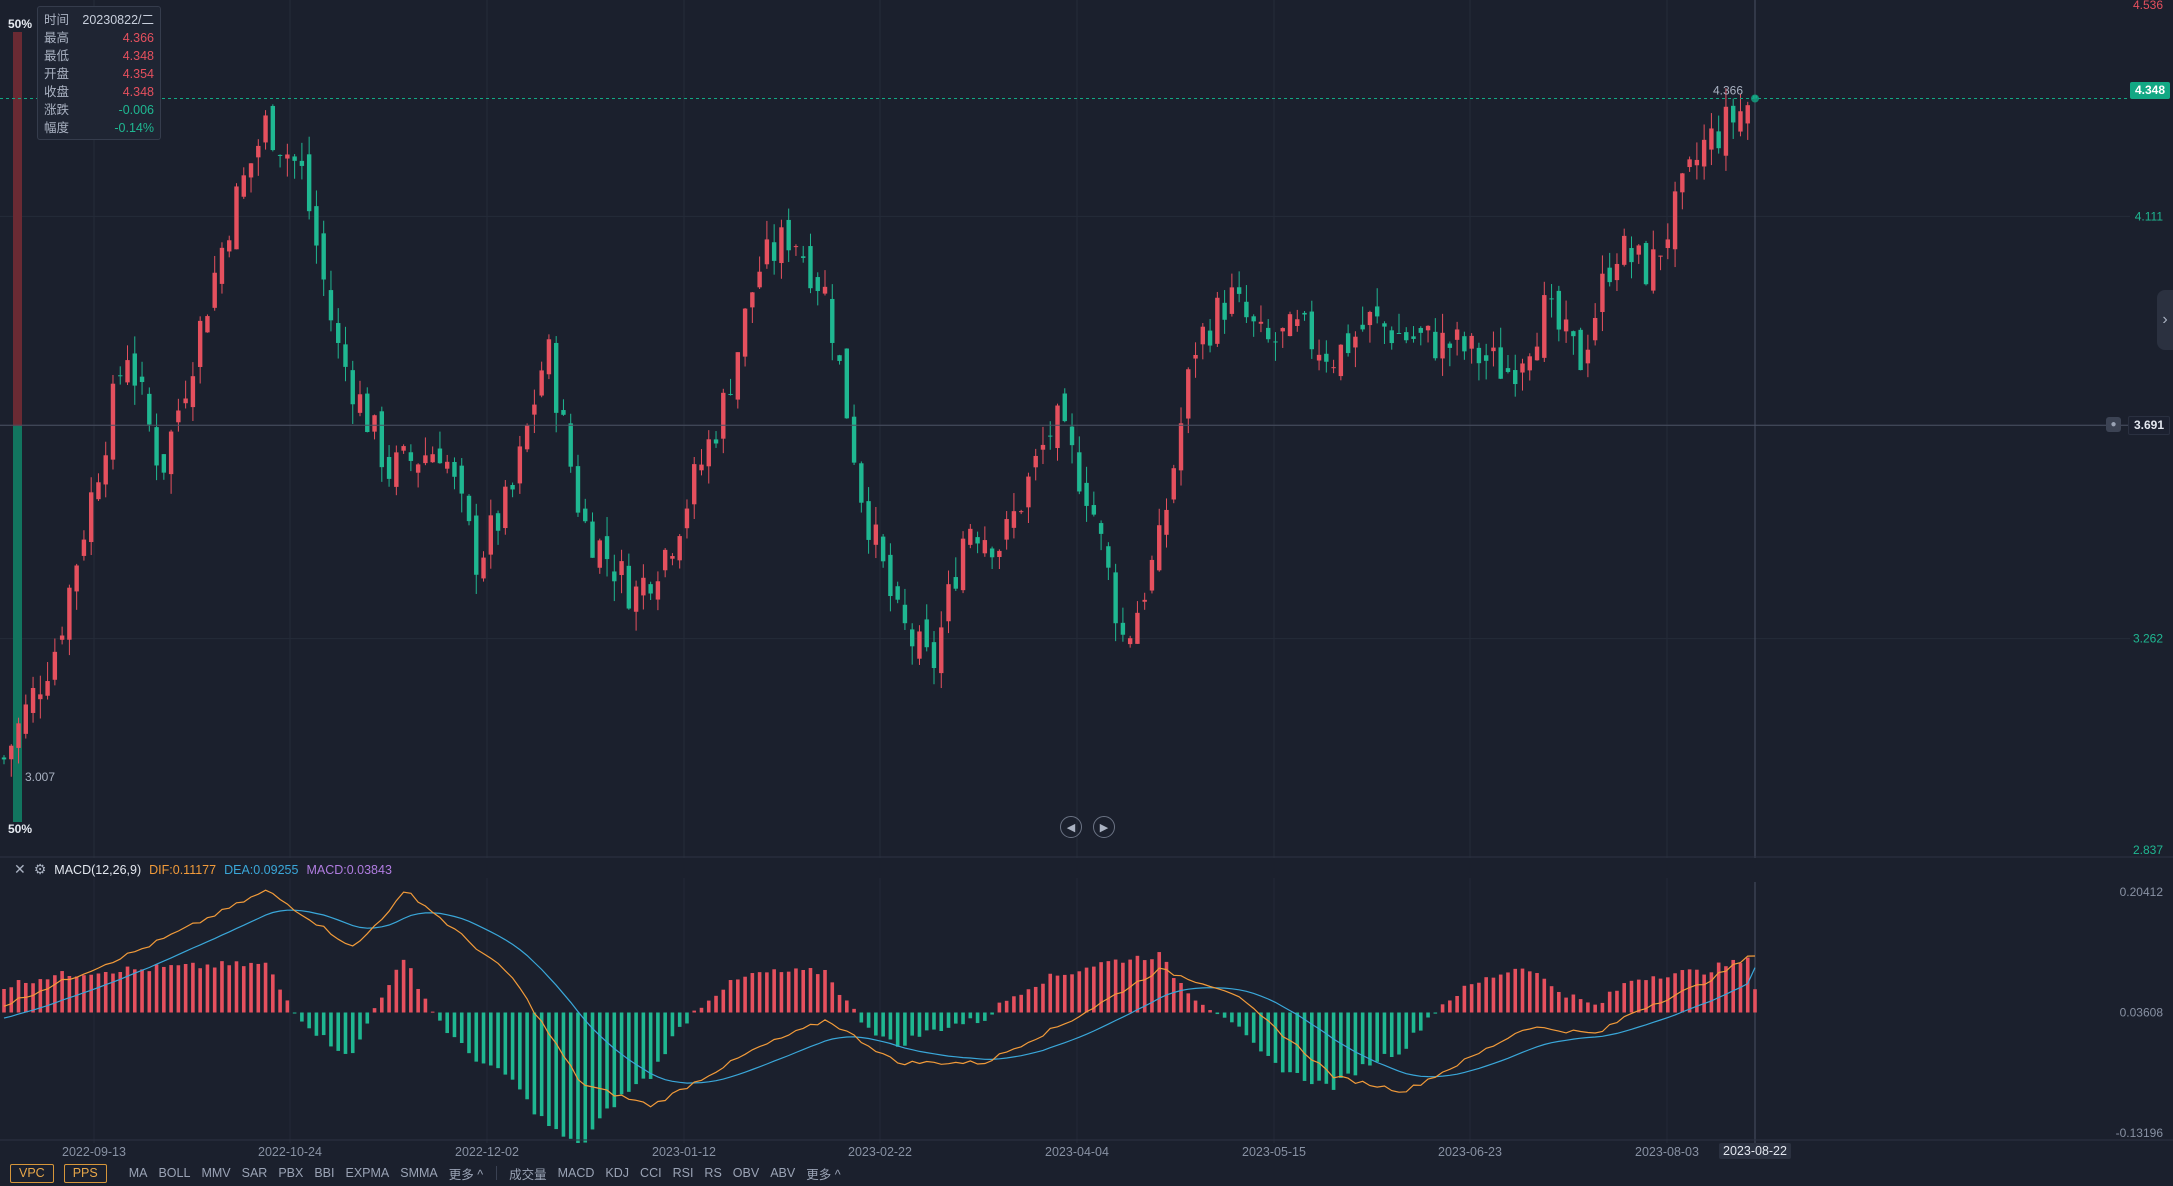  What do you see at coordinates (2113, 424) in the screenshot?
I see `bell-icon: ●` at bounding box center [2113, 424].